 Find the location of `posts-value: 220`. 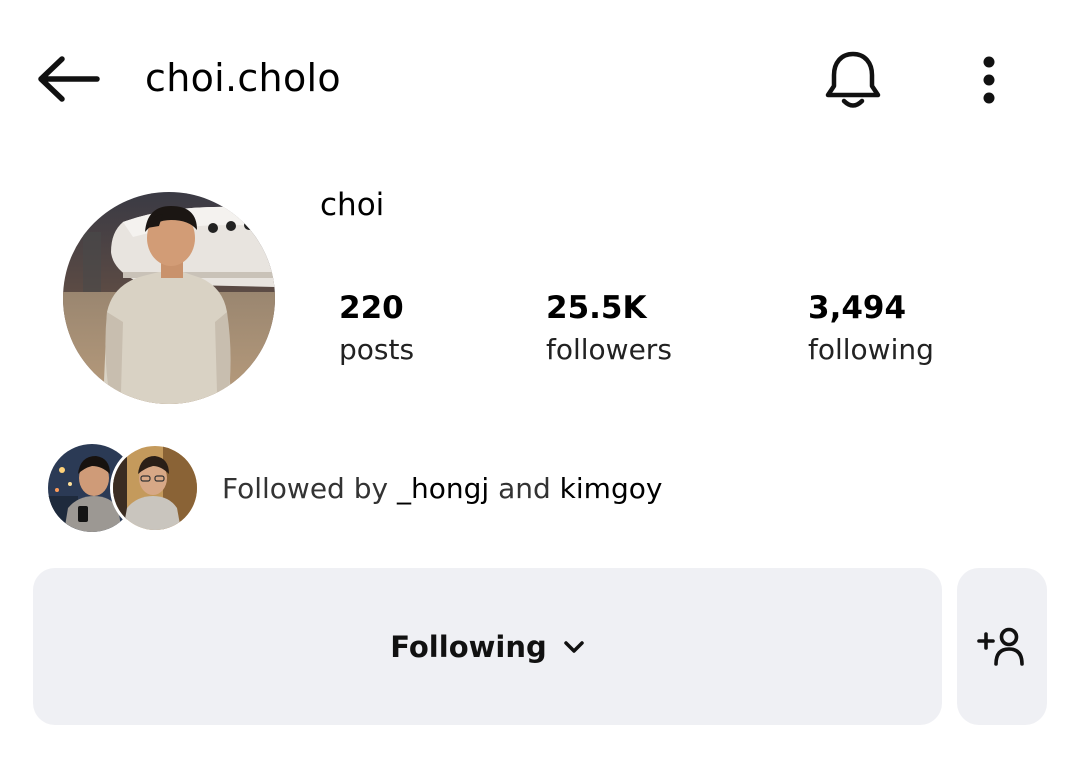

posts-value: 220 is located at coordinates (371, 308).